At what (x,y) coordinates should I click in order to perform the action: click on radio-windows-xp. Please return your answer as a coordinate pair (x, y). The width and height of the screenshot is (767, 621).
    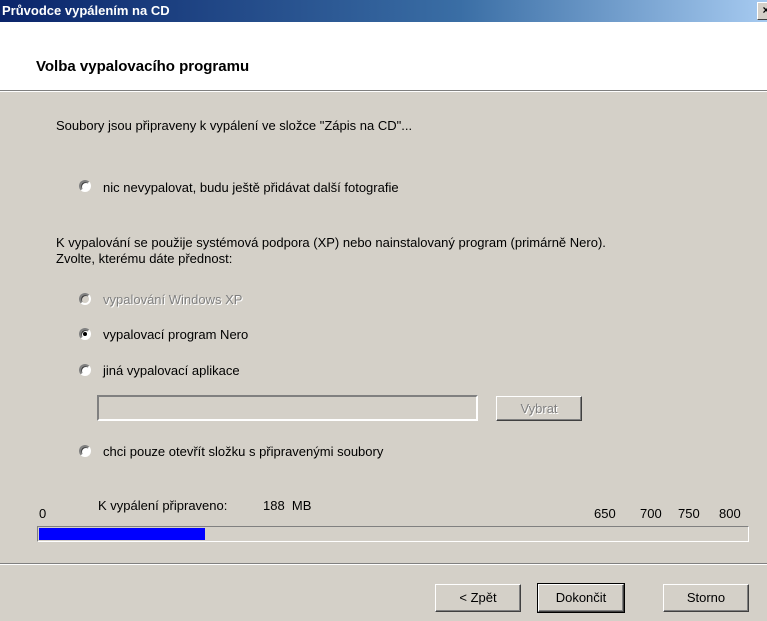
    Looking at the image, I should click on (85, 299).